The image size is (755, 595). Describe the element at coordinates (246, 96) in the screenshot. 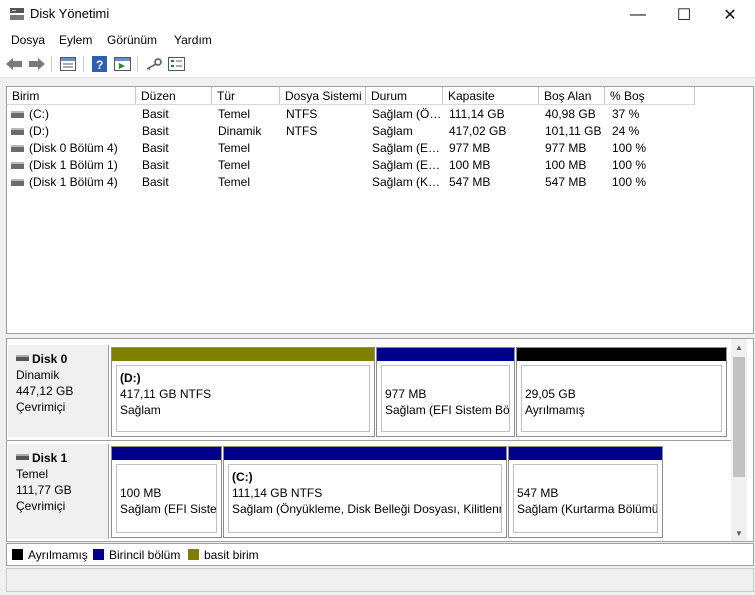

I see `column-header-tur: Tür` at that location.